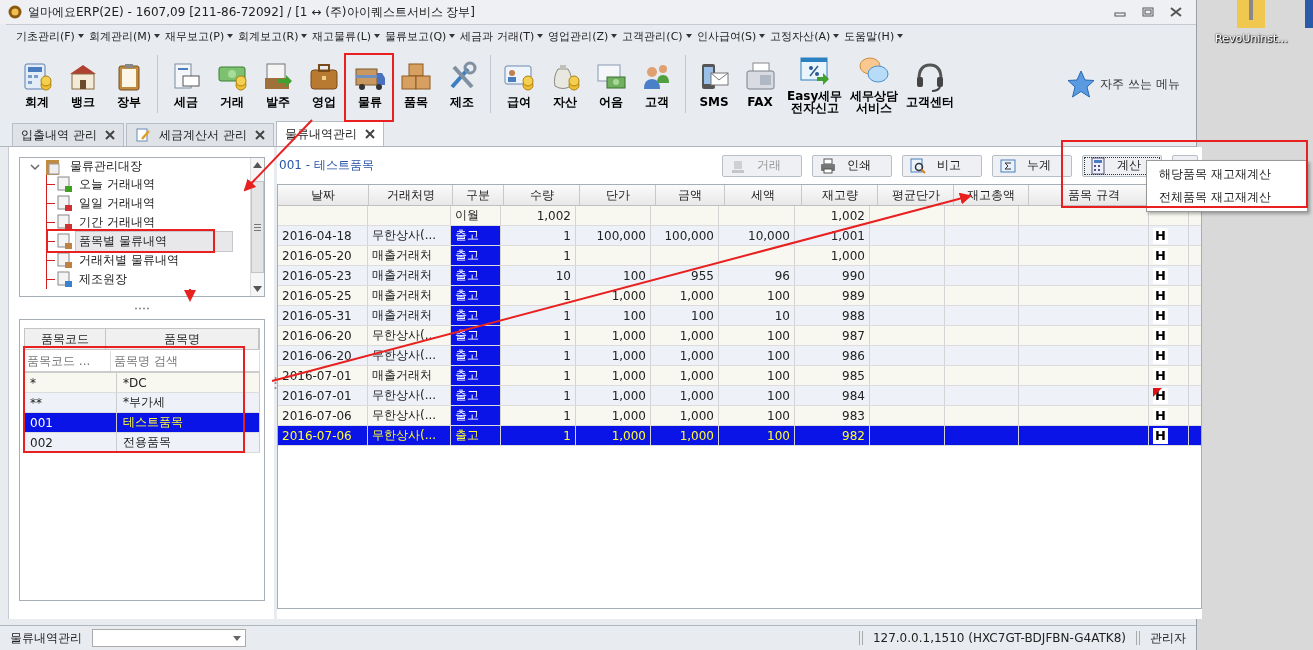  What do you see at coordinates (739, 296) in the screenshot?
I see `table-row: 2016-05-25 매출거래처 출고 1 1,000 1,000 100 989 H` at bounding box center [739, 296].